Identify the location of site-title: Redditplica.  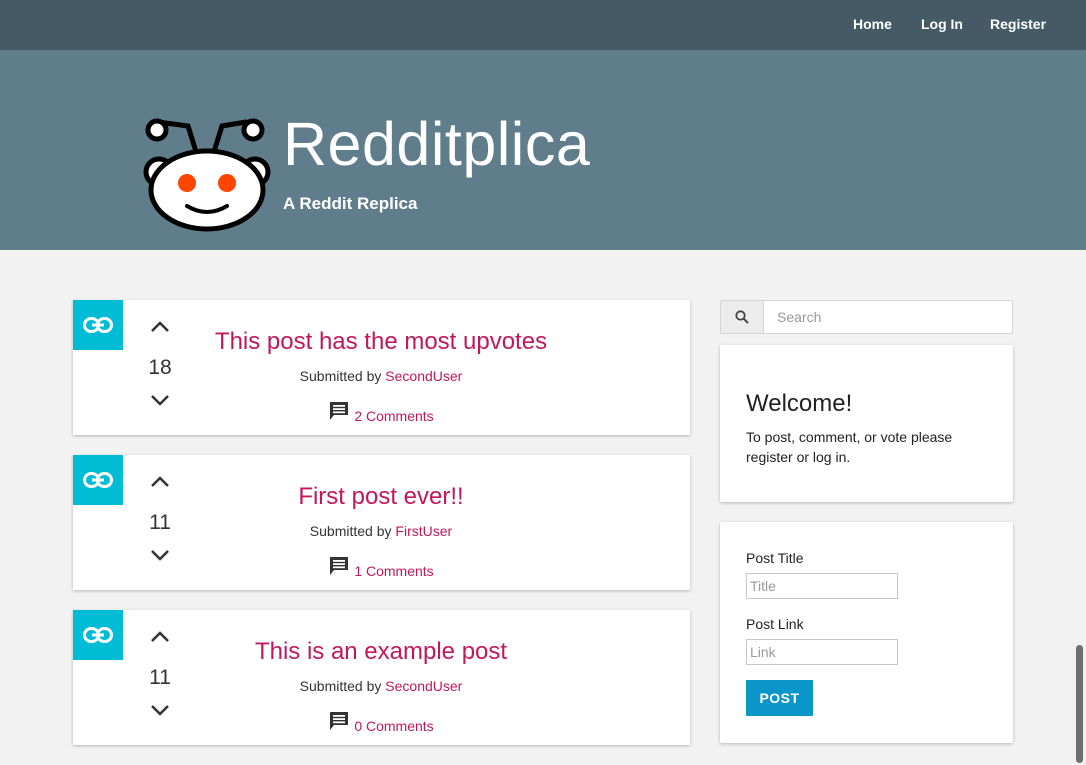
(437, 144).